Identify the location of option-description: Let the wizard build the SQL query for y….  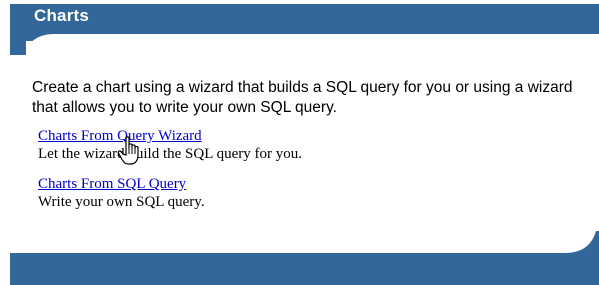
(170, 154).